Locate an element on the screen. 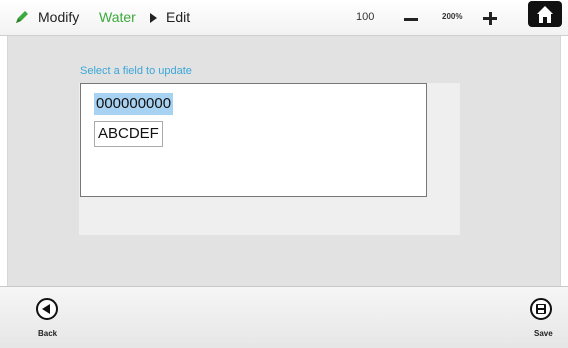 The height and width of the screenshot is (348, 568). floppy-disk-icon is located at coordinates (541, 309).